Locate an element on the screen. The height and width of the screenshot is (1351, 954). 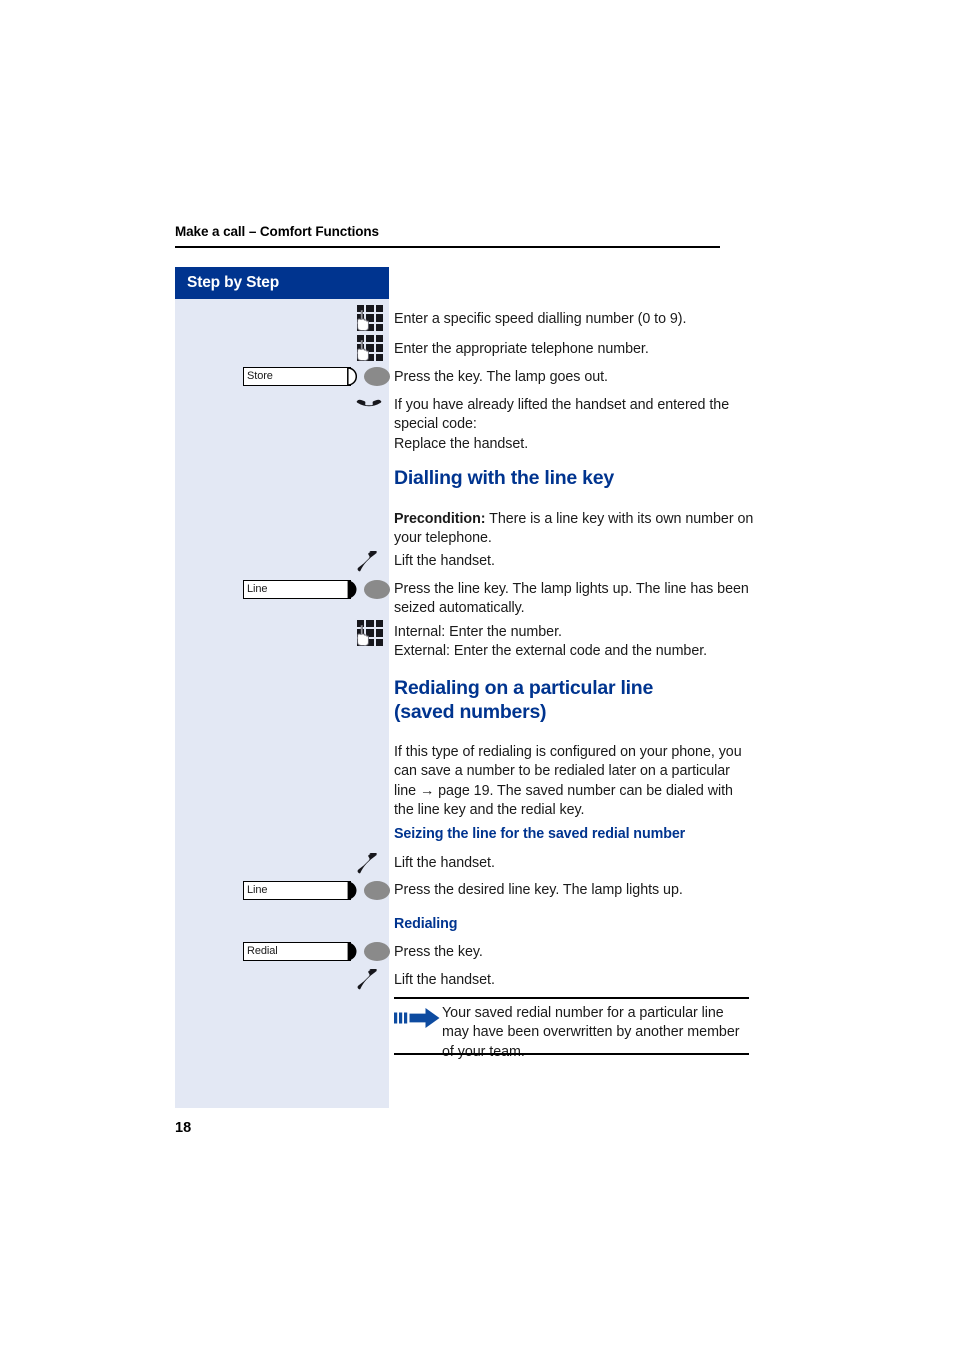
step-lift-handset-seize: Lift the handset. is located at coordinates (574, 863).